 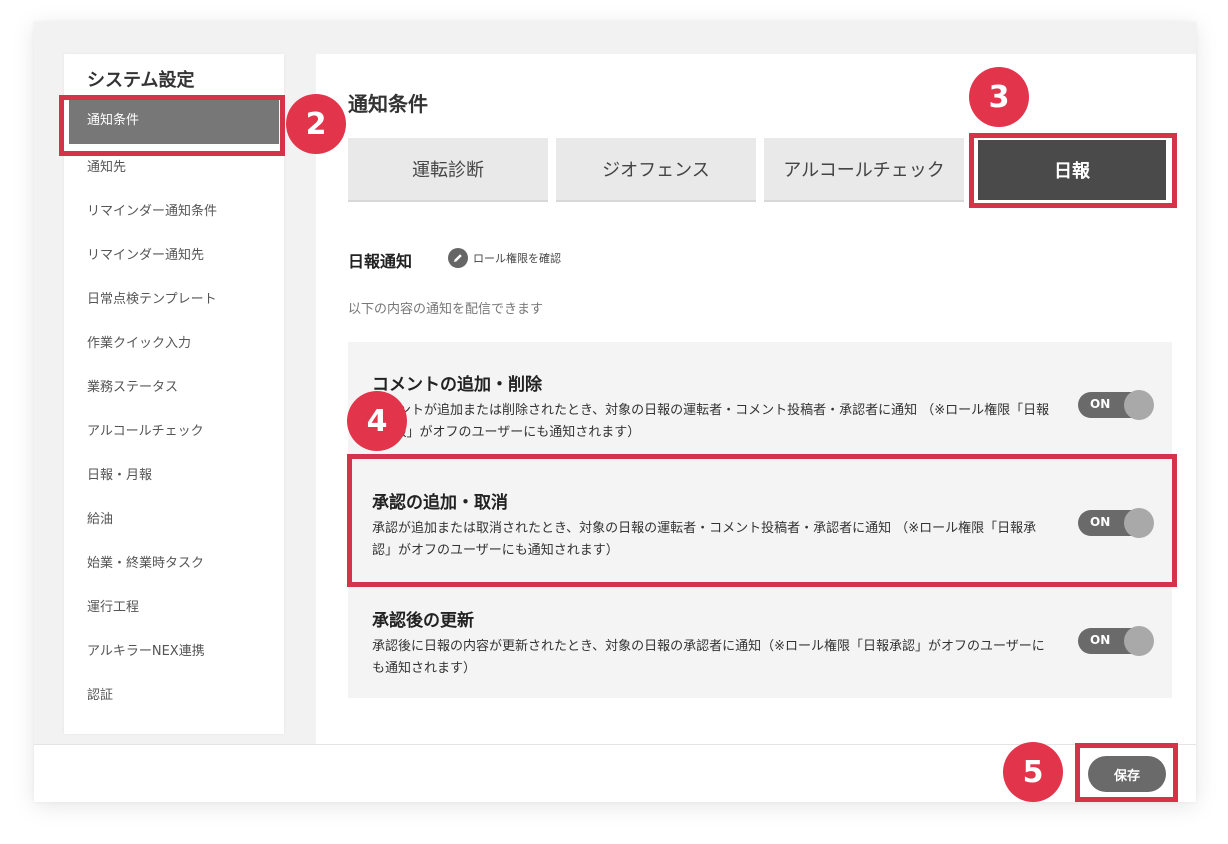 What do you see at coordinates (656, 170) in the screenshot?
I see `tab-geofence: ジオフェンス` at bounding box center [656, 170].